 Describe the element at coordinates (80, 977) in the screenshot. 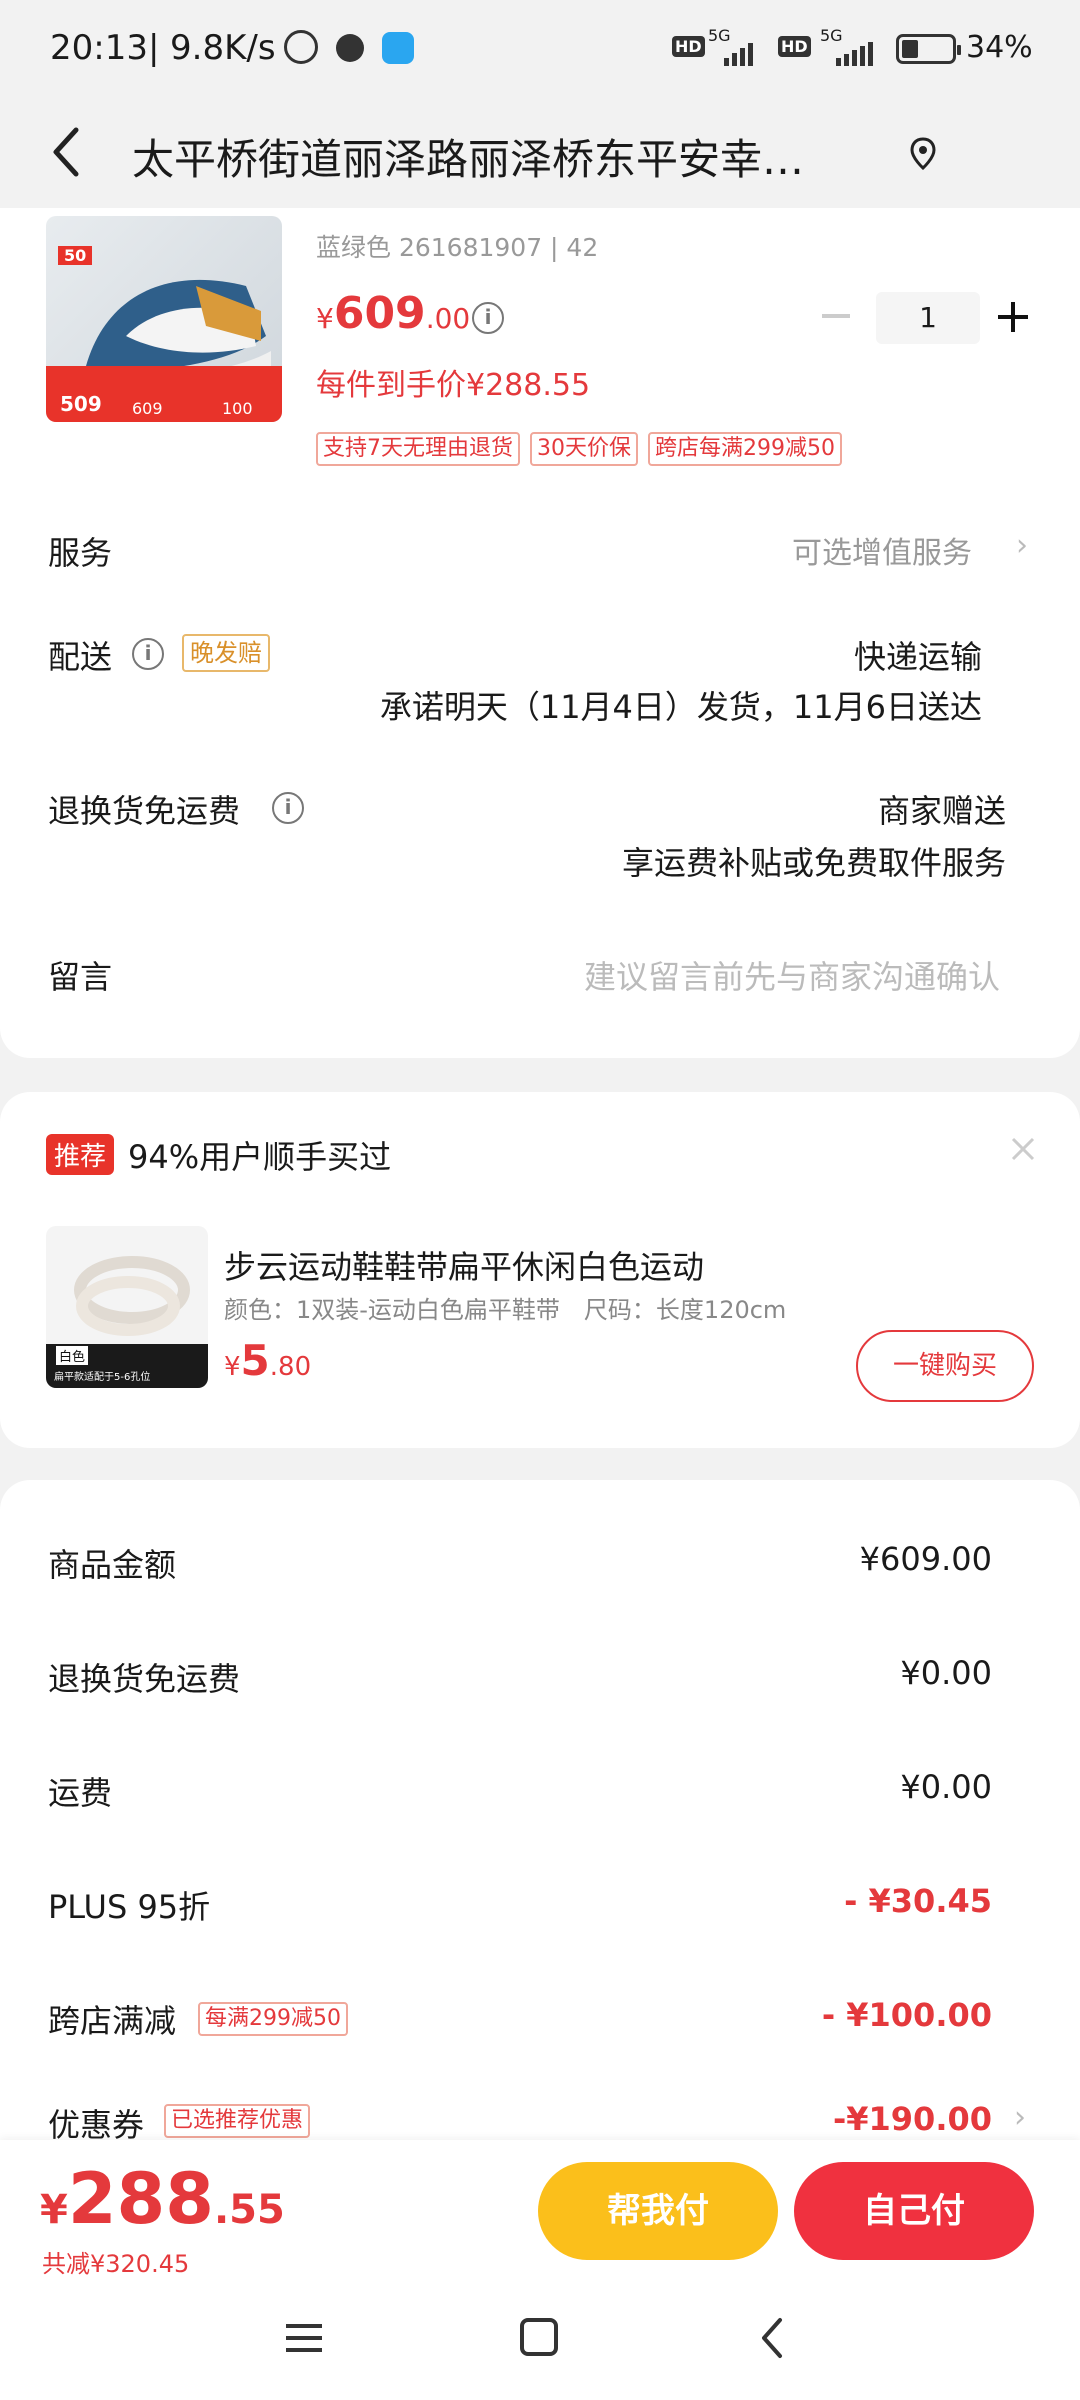

I see `message-label: 留言` at that location.